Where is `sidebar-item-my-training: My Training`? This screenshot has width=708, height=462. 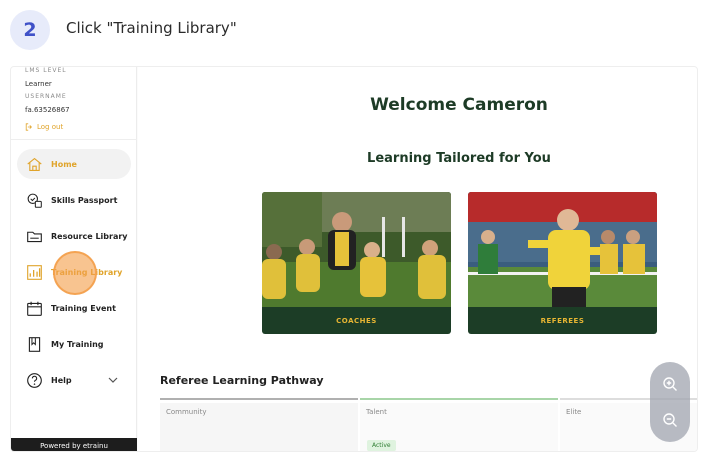
sidebar-item-my-training: My Training is located at coordinates (74, 344).